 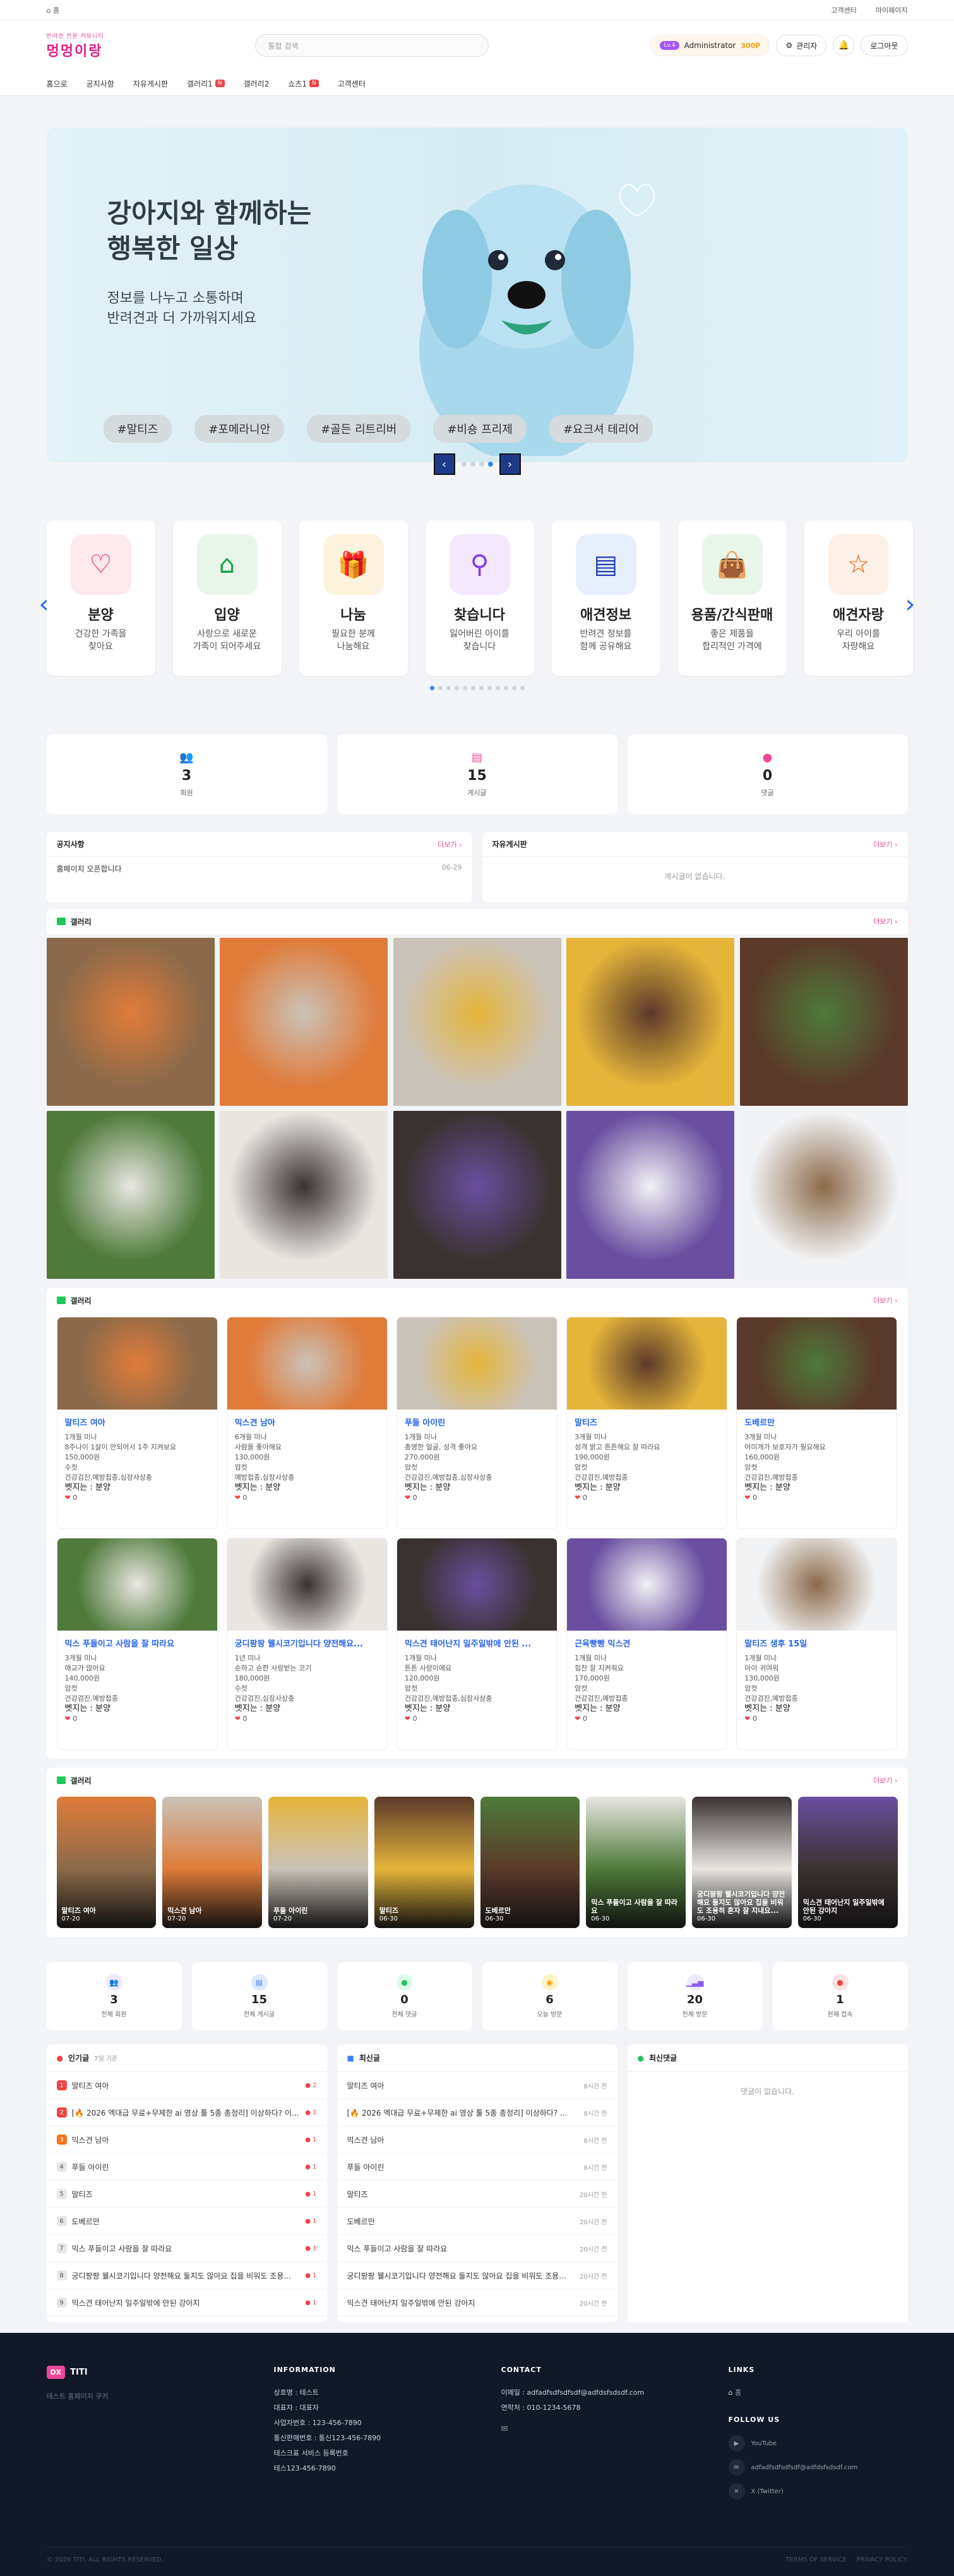 I want to click on hero-tag: #포메라니안, so click(x=239, y=429).